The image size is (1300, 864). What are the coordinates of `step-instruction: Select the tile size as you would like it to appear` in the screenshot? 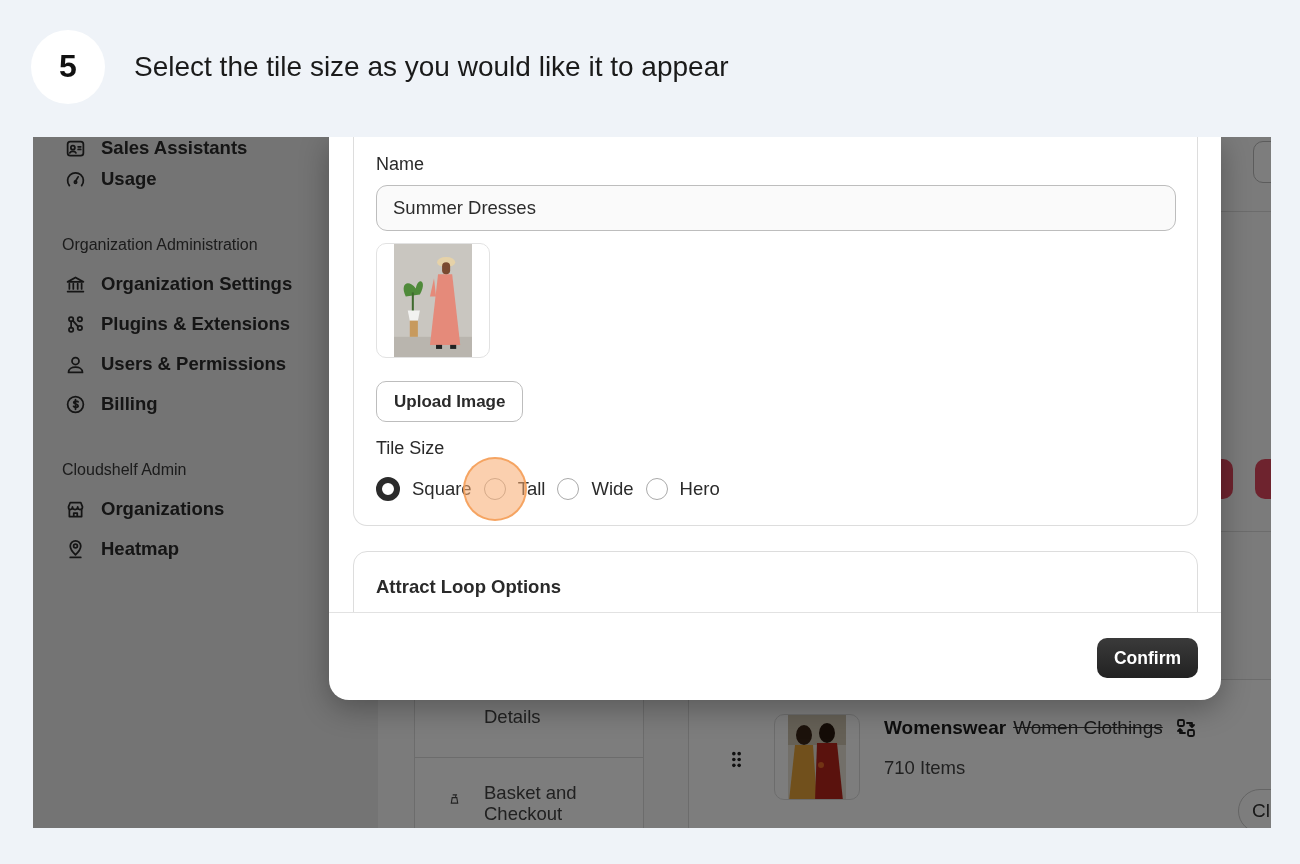 It's located at (431, 66).